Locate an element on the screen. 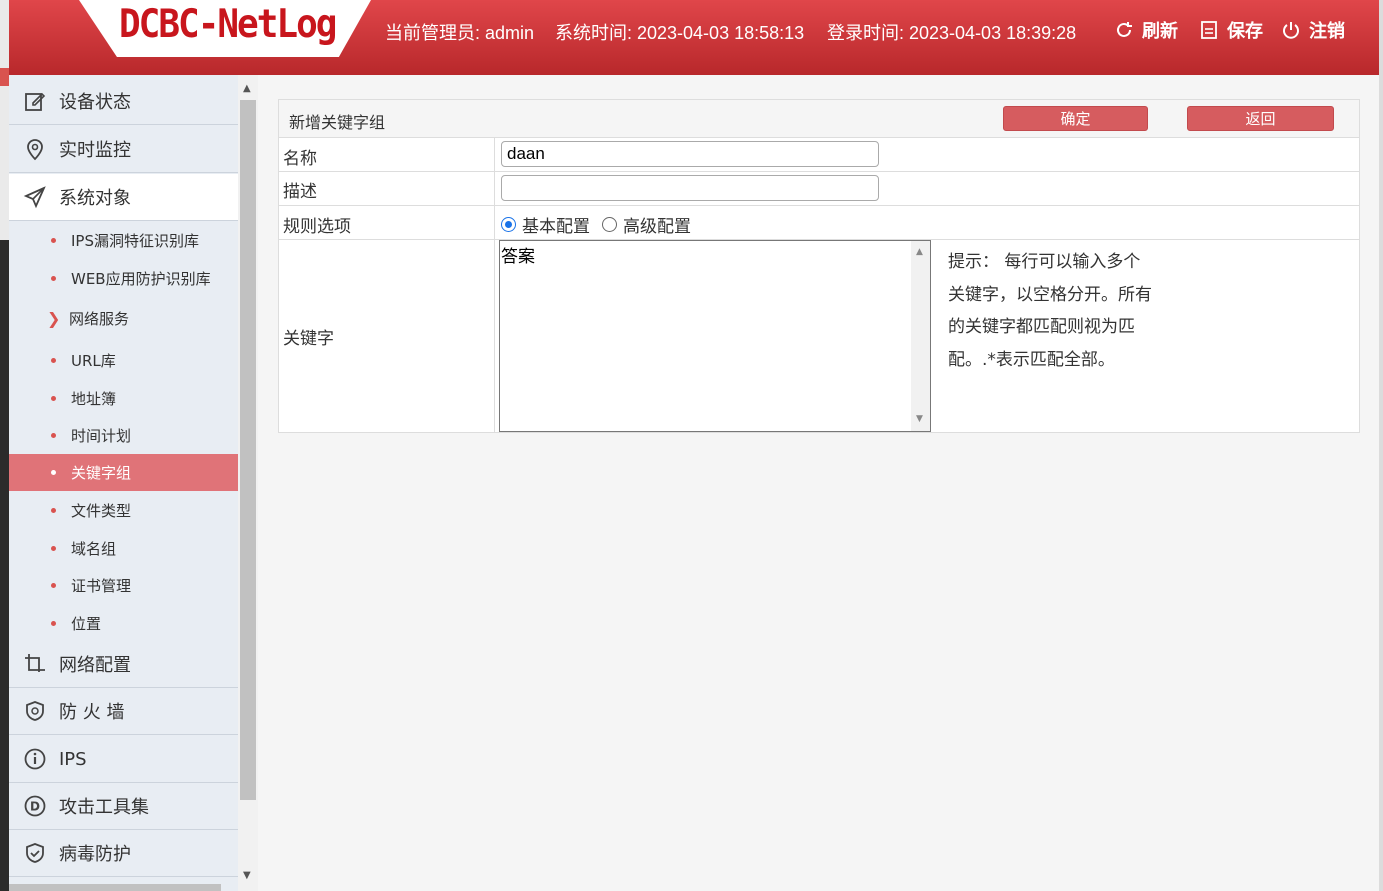 The width and height of the screenshot is (1383, 891). keyword-textarea: 答案 ▲ ▼ is located at coordinates (715, 336).